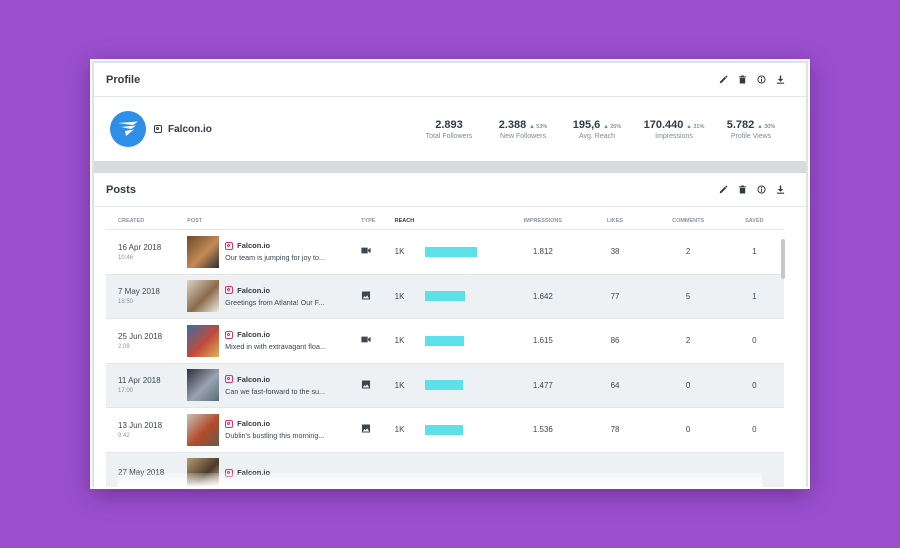 The image size is (900, 548). I want to click on col-comments: COMMENTS, so click(688, 221).